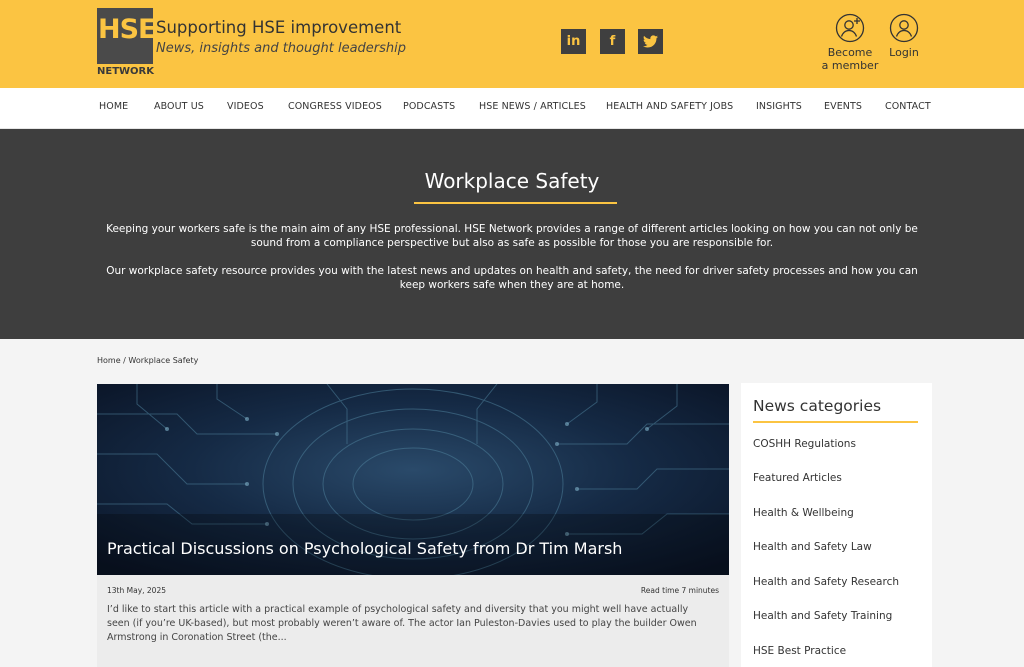 The height and width of the screenshot is (667, 1024). What do you see at coordinates (799, 651) in the screenshot?
I see `category-hse-best-practice: HSE Best Practice` at bounding box center [799, 651].